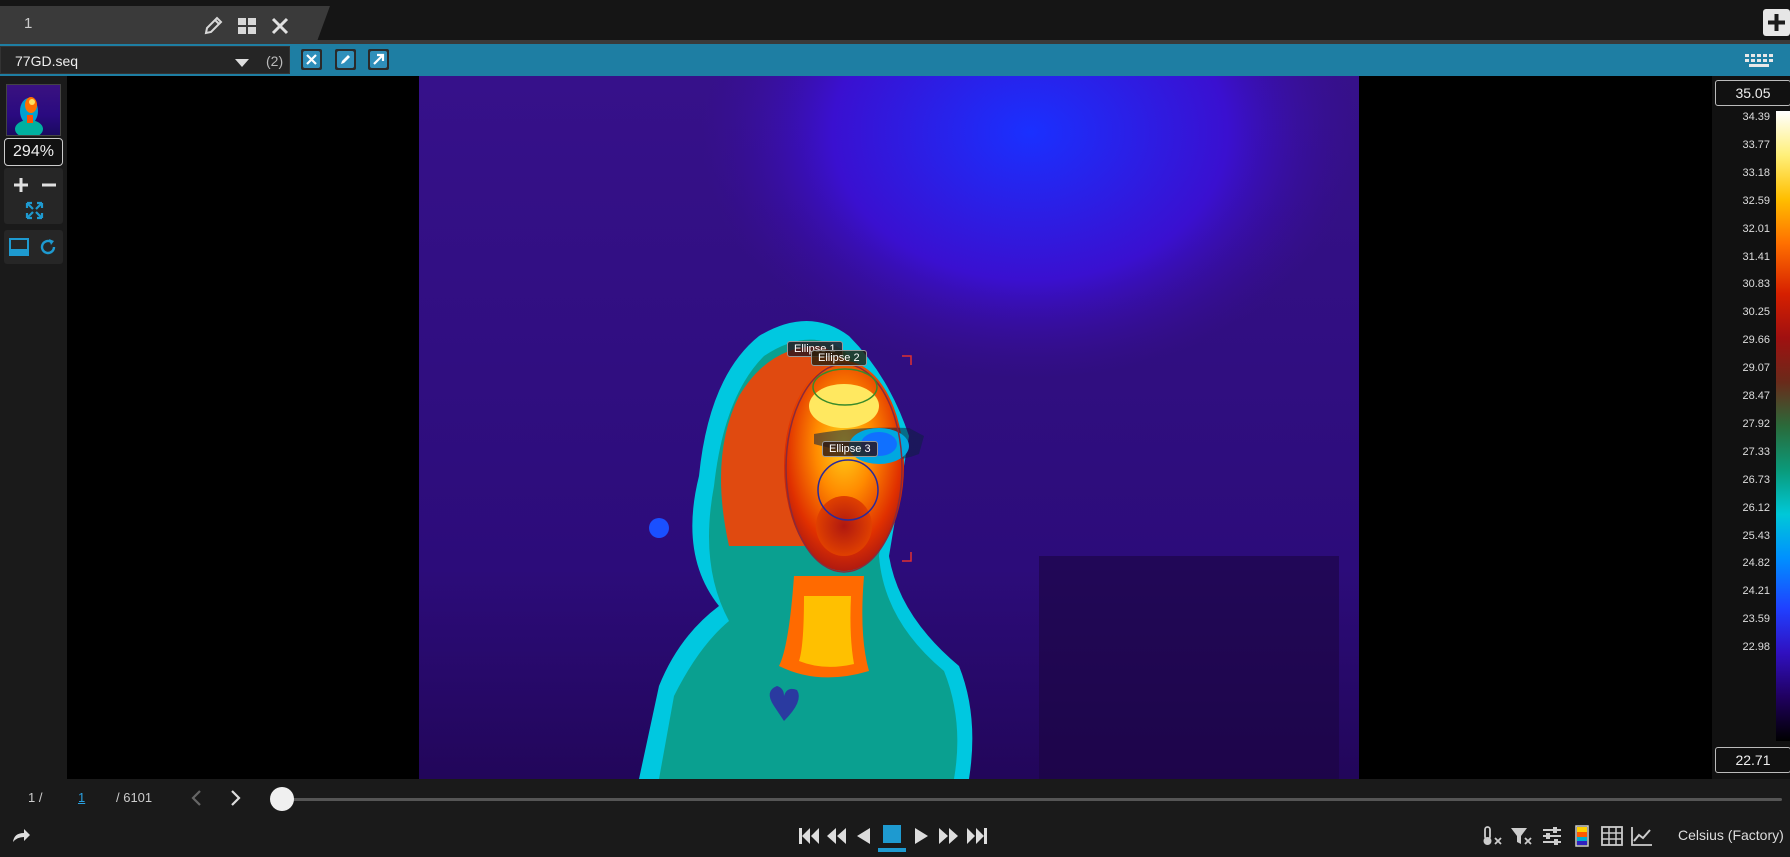  Describe the element at coordinates (49, 185) in the screenshot. I see `zoom-out-icon` at that location.